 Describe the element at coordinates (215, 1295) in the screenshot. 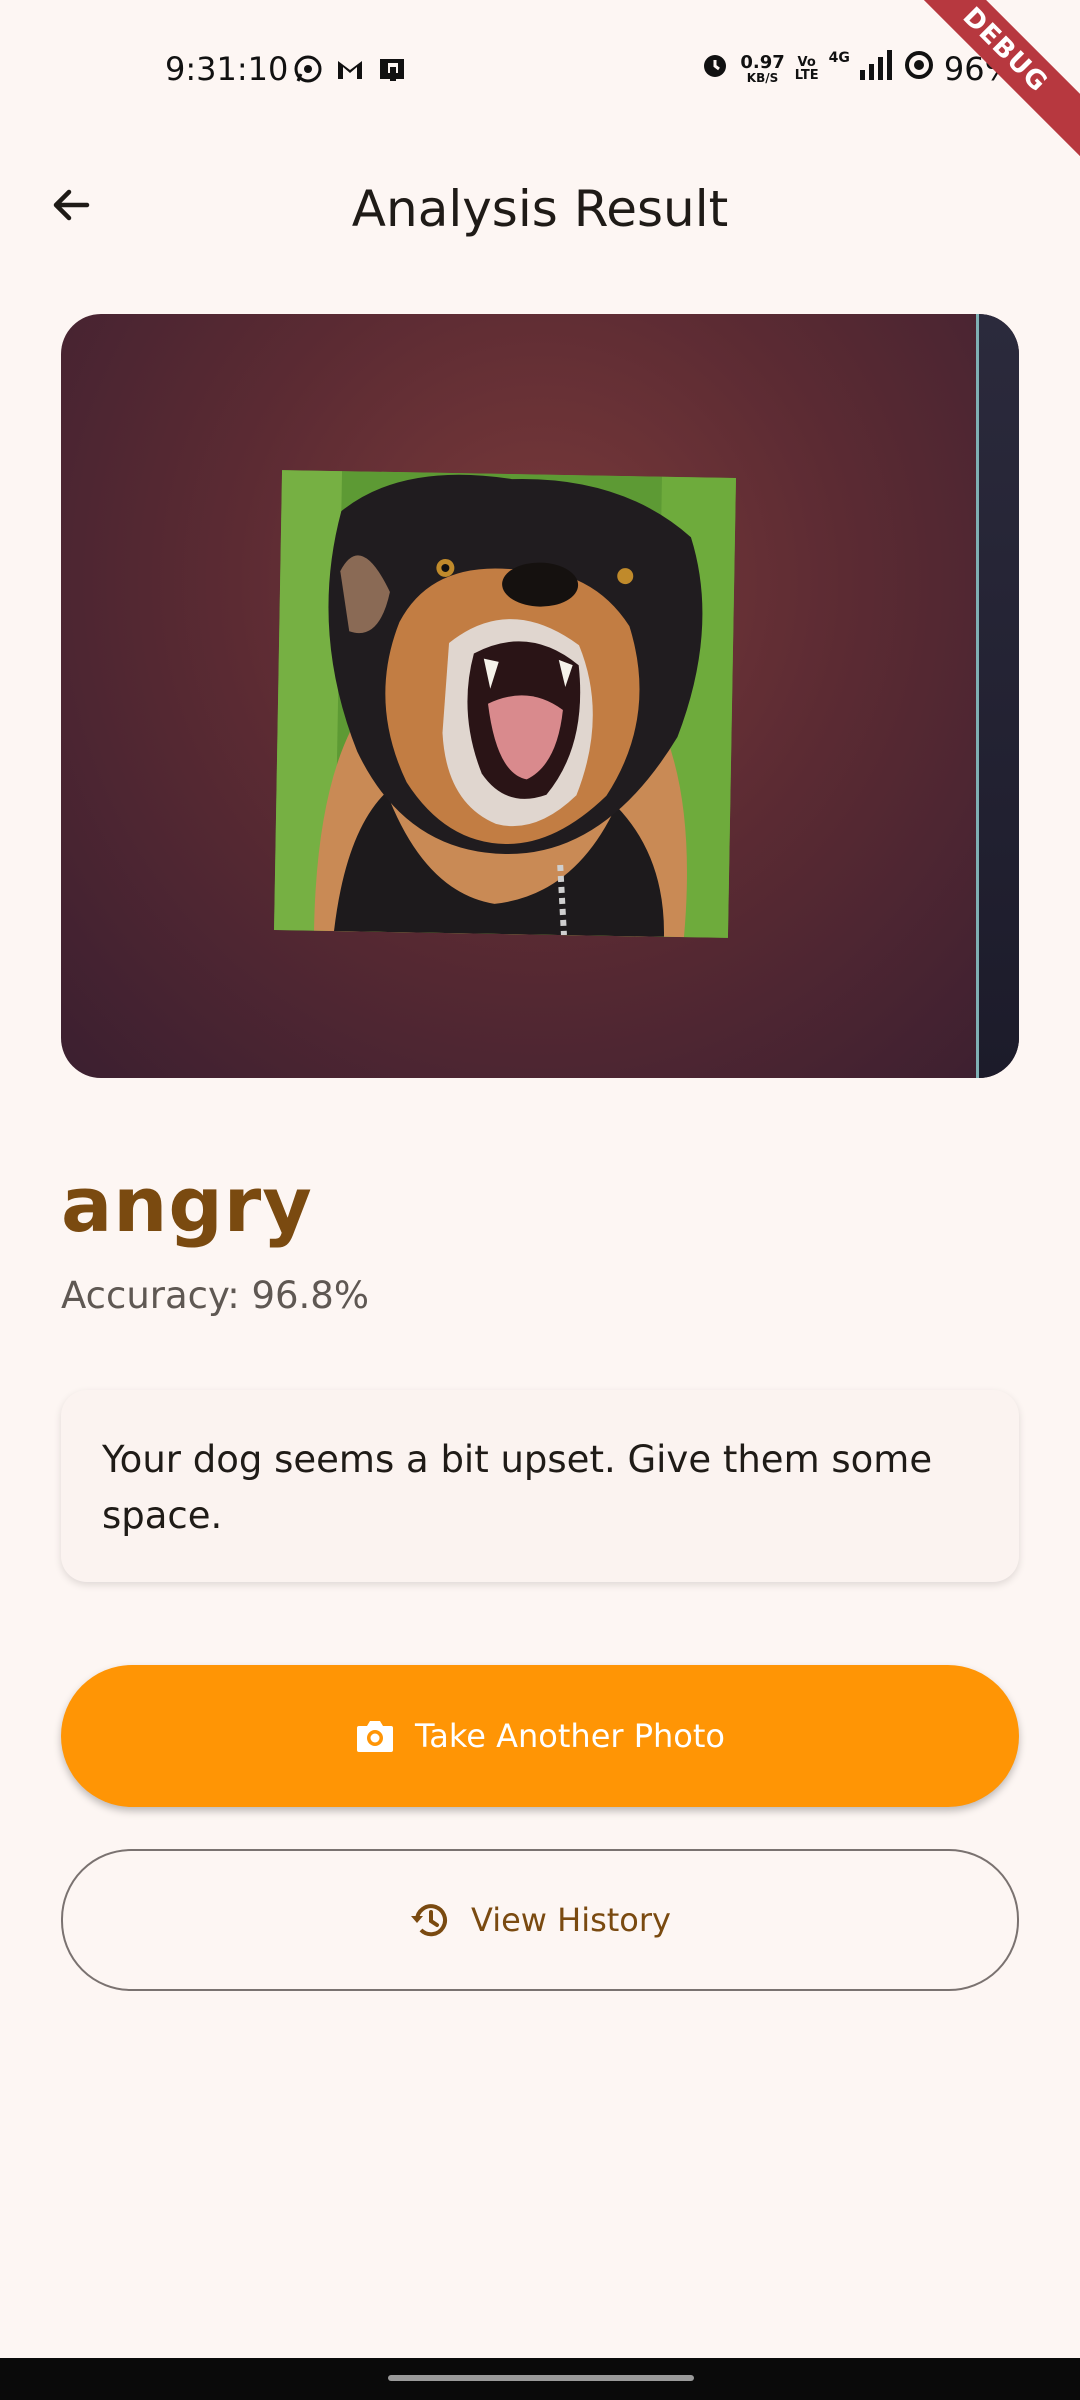

I see `accuracy-text: Accuracy: 96.8%` at that location.